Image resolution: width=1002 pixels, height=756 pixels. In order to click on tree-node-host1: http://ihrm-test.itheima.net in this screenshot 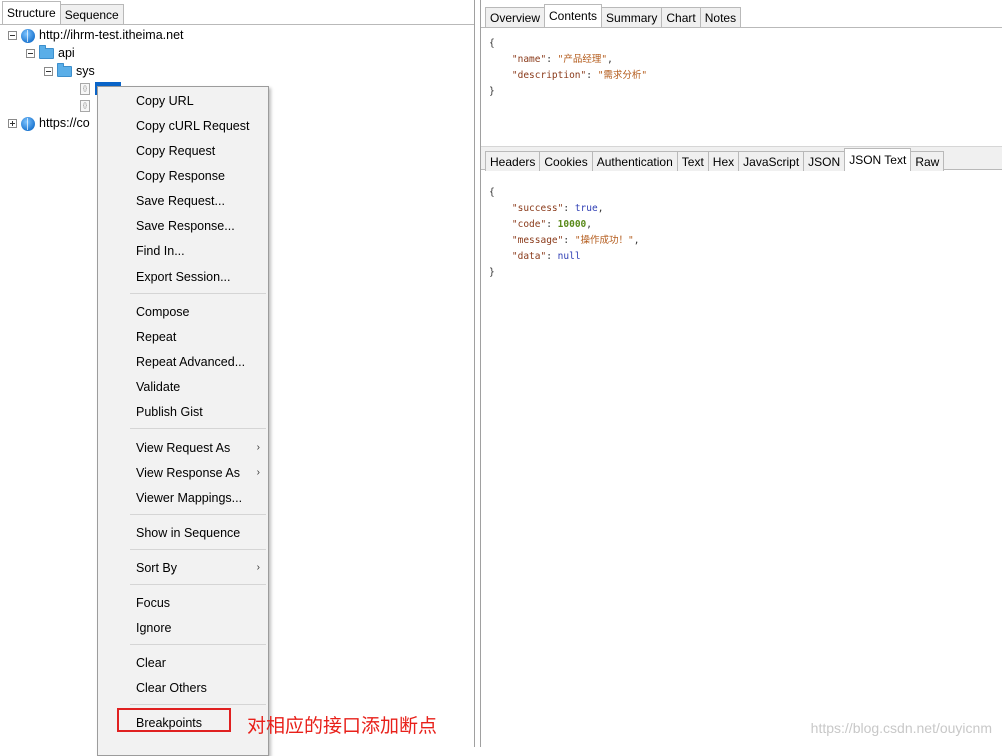, I will do `click(96, 35)`.